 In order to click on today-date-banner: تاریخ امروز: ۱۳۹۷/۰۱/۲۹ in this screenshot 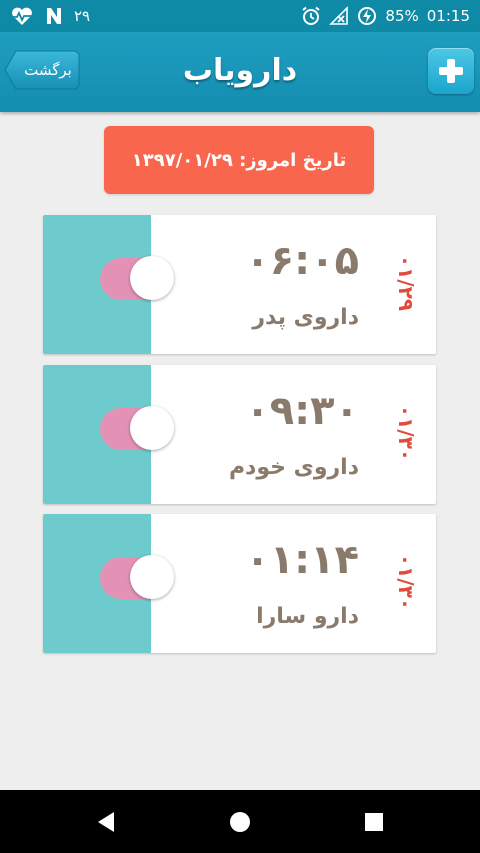, I will do `click(239, 160)`.